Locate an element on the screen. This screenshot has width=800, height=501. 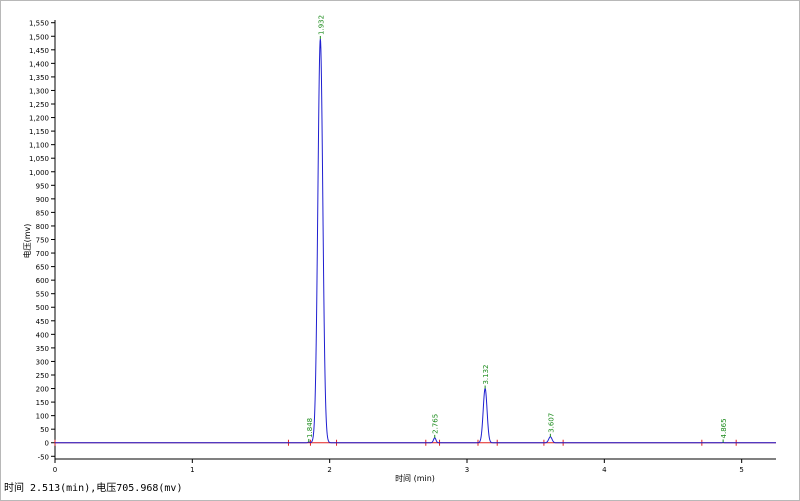
y-tick-label: 600 is located at coordinates (42, 281).